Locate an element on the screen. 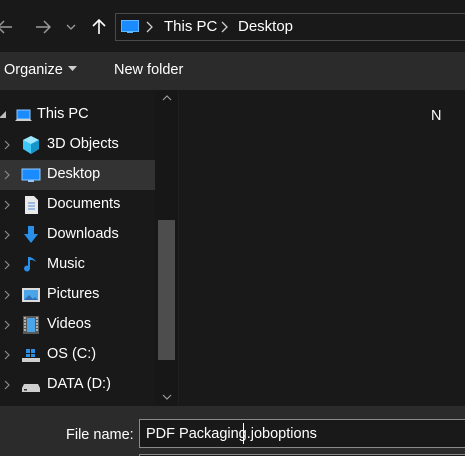 The width and height of the screenshot is (465, 456). download-arrow-icon is located at coordinates (31, 234).